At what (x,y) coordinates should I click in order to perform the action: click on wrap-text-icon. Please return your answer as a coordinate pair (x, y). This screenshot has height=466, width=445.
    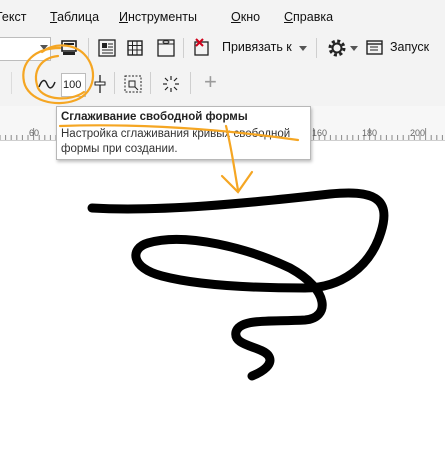
    Looking at the image, I should click on (107, 48).